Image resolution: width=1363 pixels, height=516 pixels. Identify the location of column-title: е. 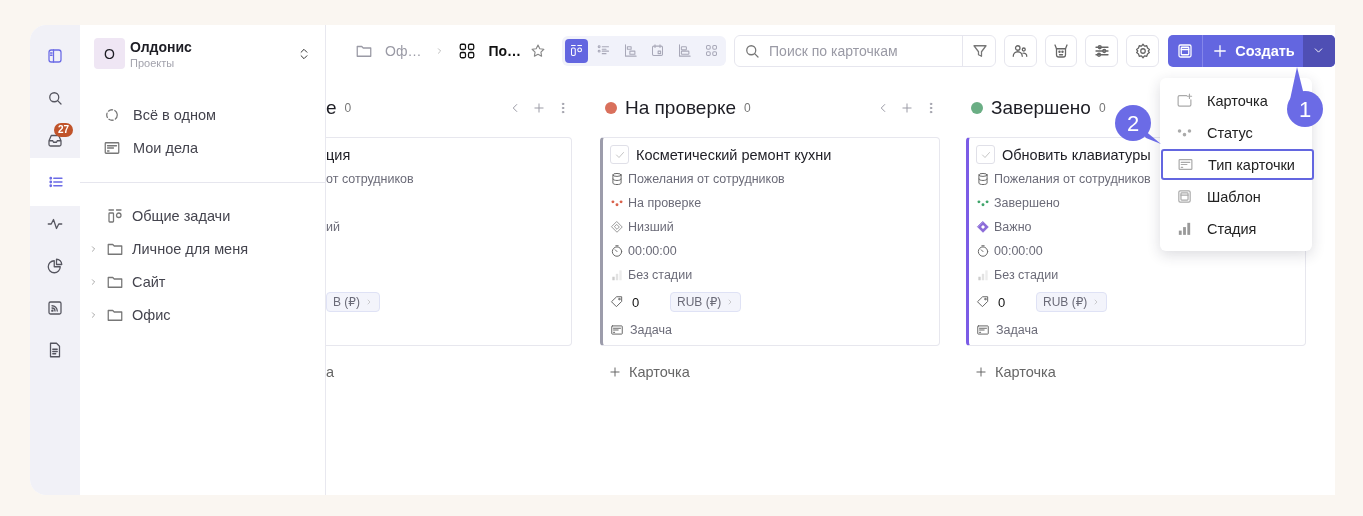
(331, 108).